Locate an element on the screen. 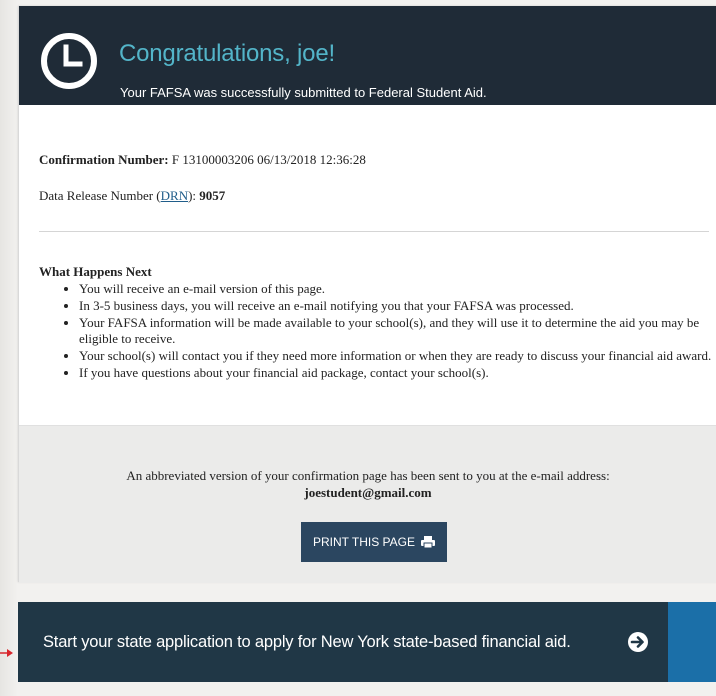 The width and height of the screenshot is (716, 696). printer-icon is located at coordinates (428, 542).